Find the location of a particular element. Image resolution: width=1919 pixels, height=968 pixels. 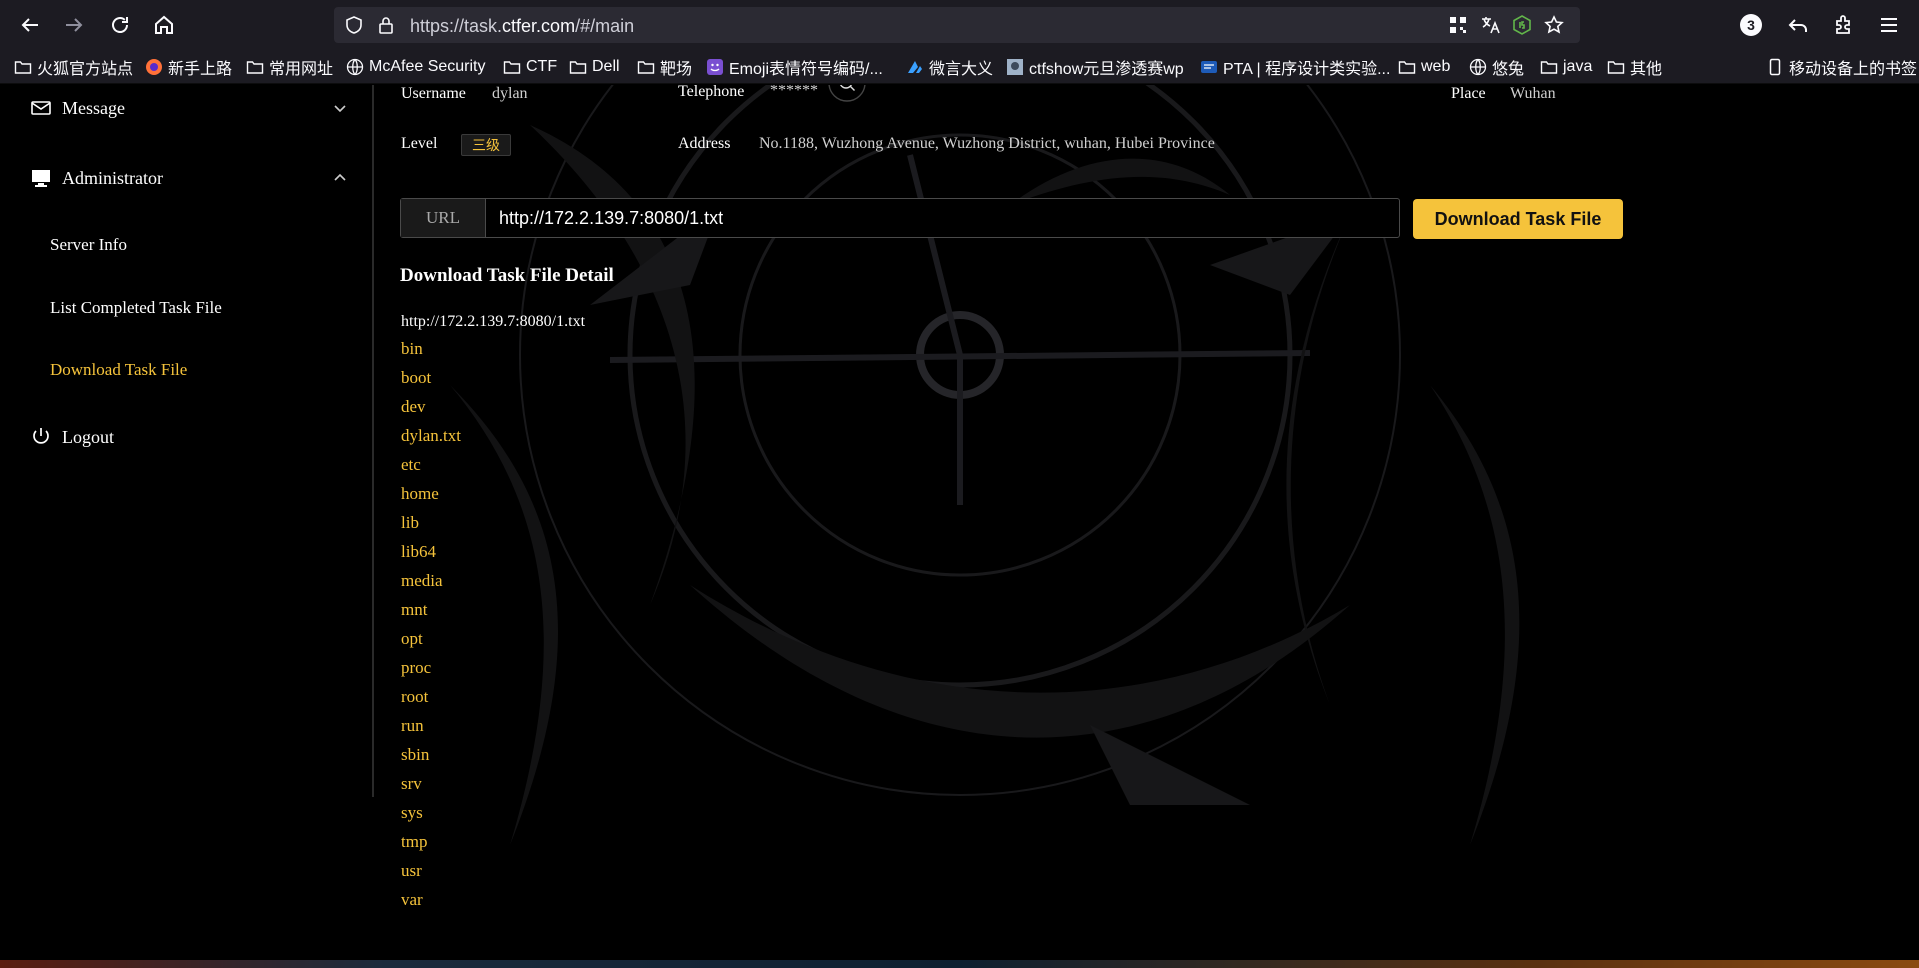

taskbar-strip is located at coordinates (959, 964).